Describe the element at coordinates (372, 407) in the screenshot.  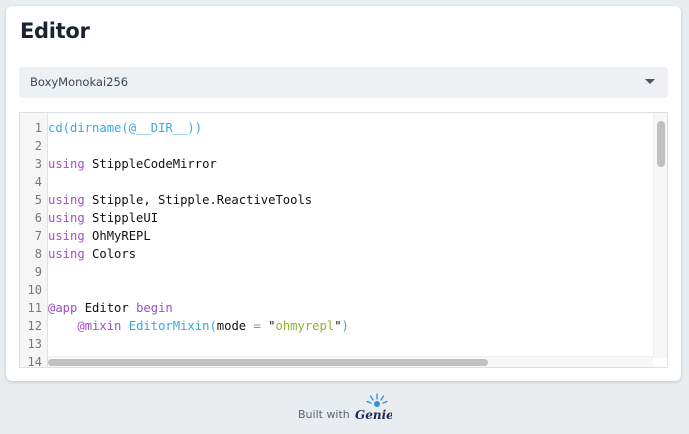
I see `genie-logo-icon: Genie` at that location.